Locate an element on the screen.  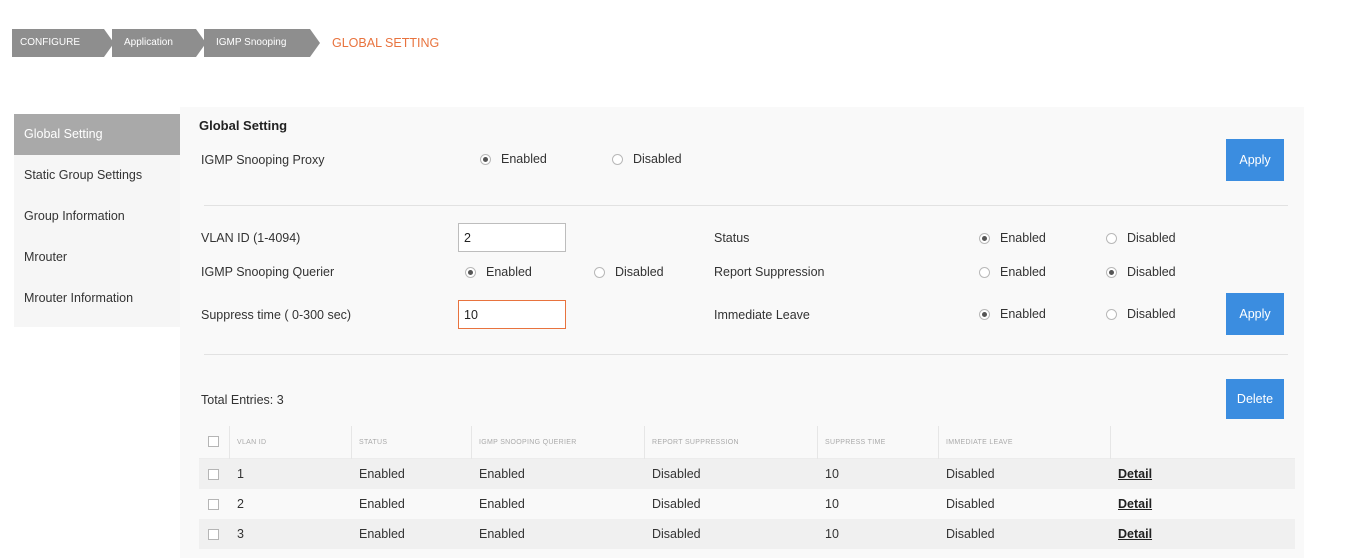
leave-disabled-option: Disabled is located at coordinates (1141, 314).